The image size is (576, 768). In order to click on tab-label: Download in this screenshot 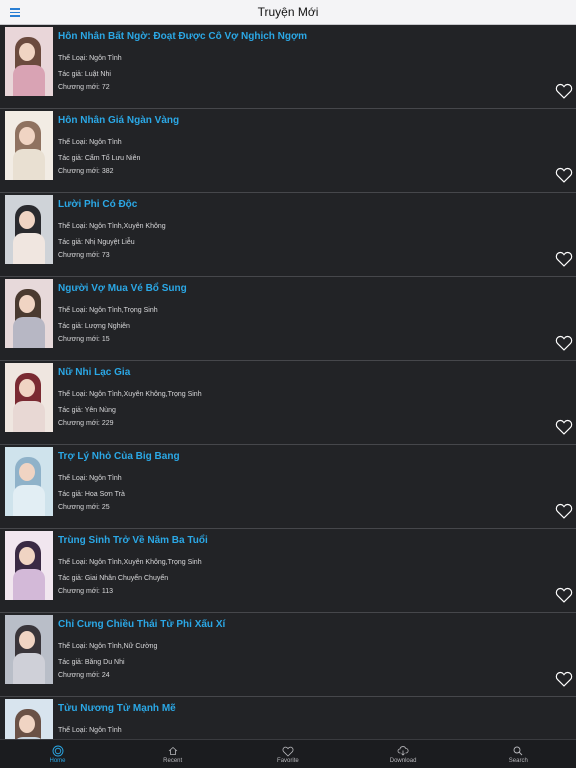, I will do `click(403, 761)`.